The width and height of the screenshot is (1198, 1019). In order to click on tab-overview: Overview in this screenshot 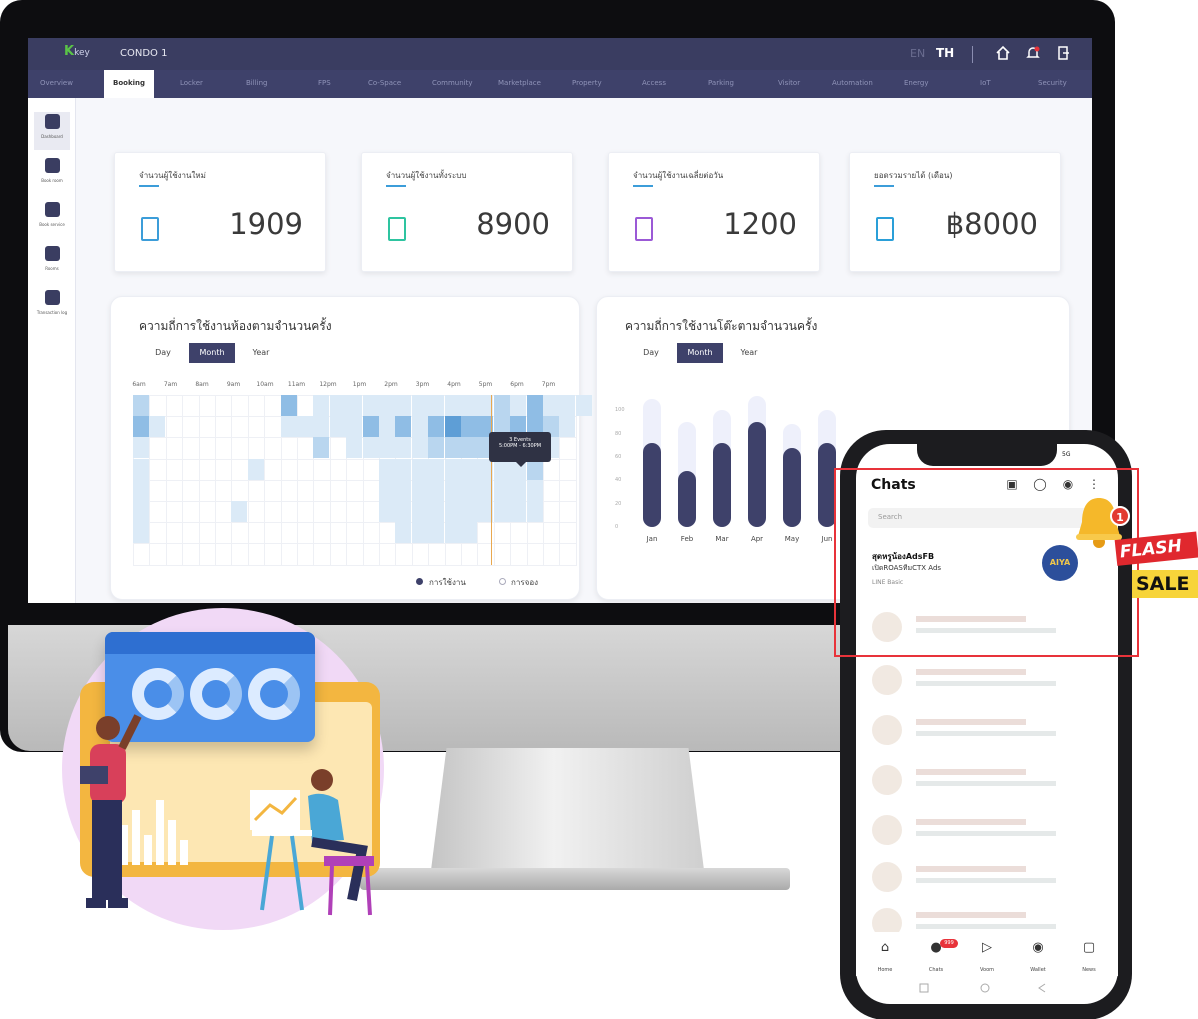, I will do `click(56, 83)`.